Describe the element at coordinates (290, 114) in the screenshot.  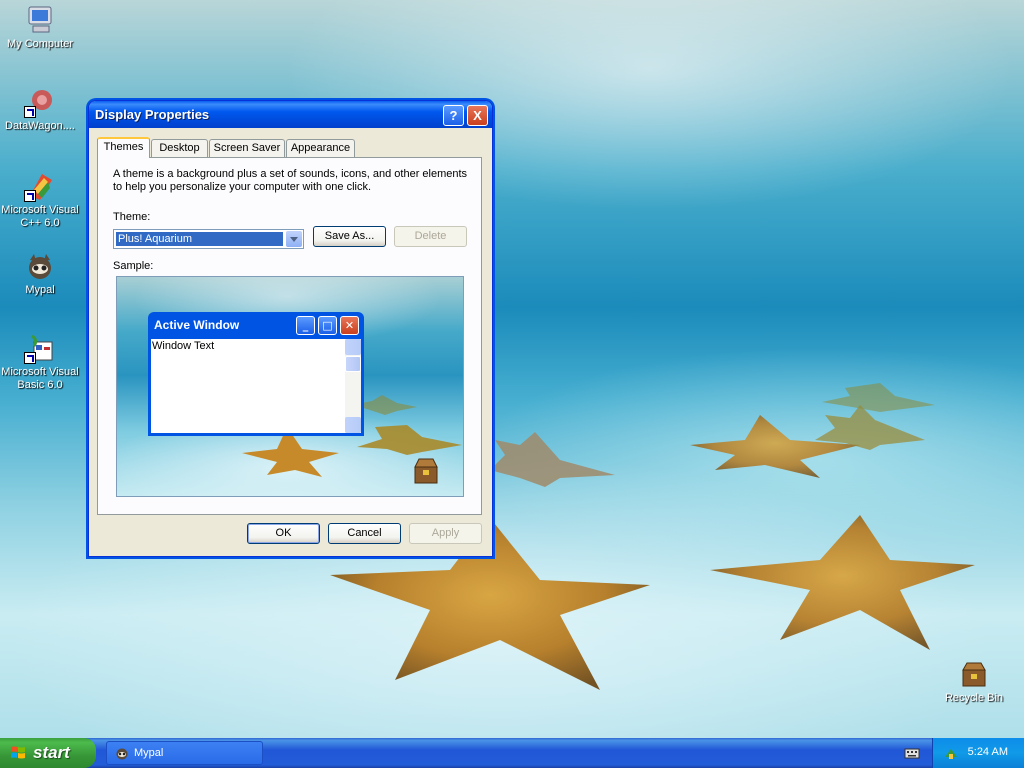
I see `title-bar: Display Properties ? X` at that location.